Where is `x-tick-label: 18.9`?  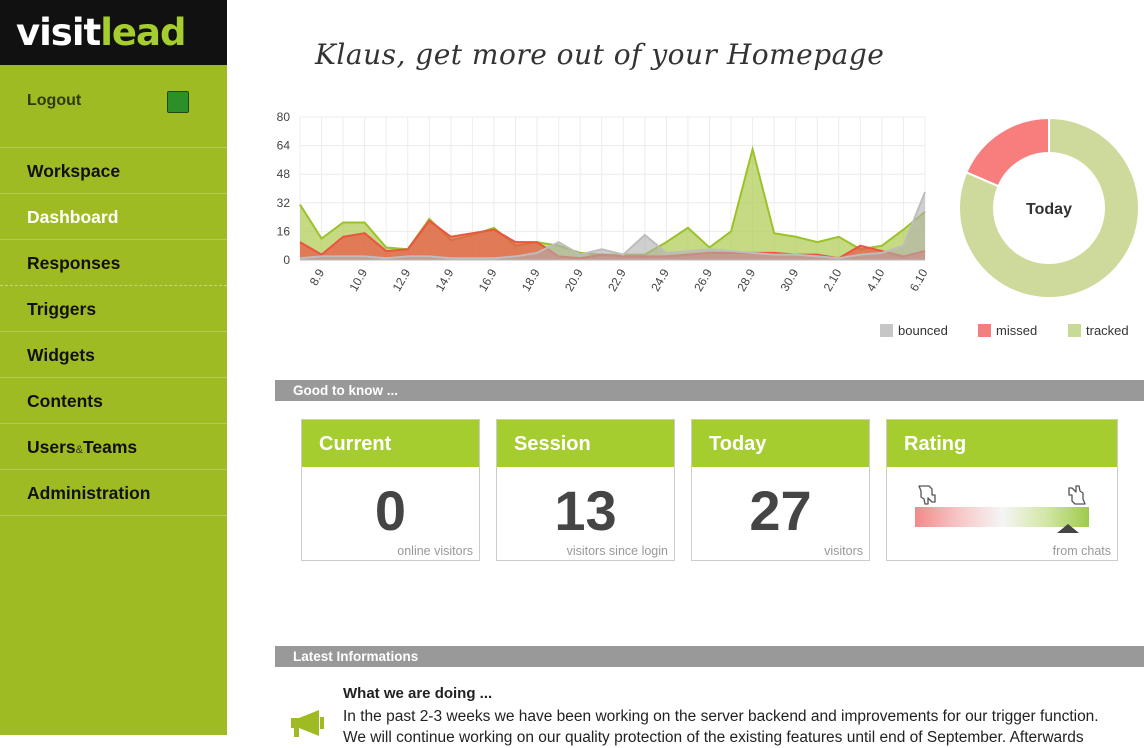
x-tick-label: 18.9 is located at coordinates (531, 280).